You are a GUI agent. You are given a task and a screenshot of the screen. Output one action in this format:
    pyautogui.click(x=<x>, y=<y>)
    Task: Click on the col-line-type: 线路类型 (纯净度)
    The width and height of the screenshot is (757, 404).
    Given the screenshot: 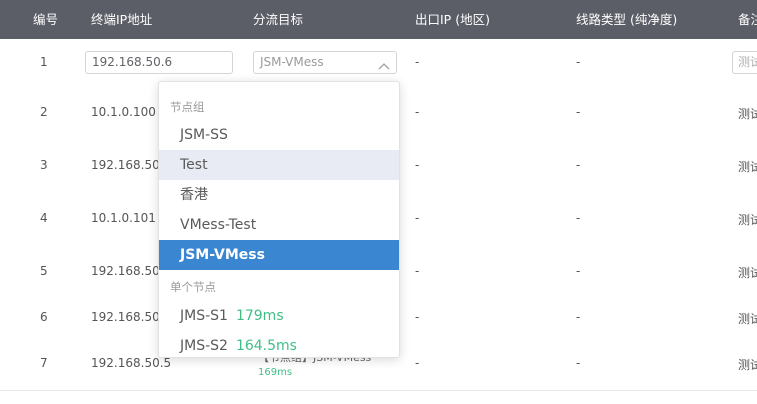 What is the action you would take?
    pyautogui.click(x=627, y=19)
    